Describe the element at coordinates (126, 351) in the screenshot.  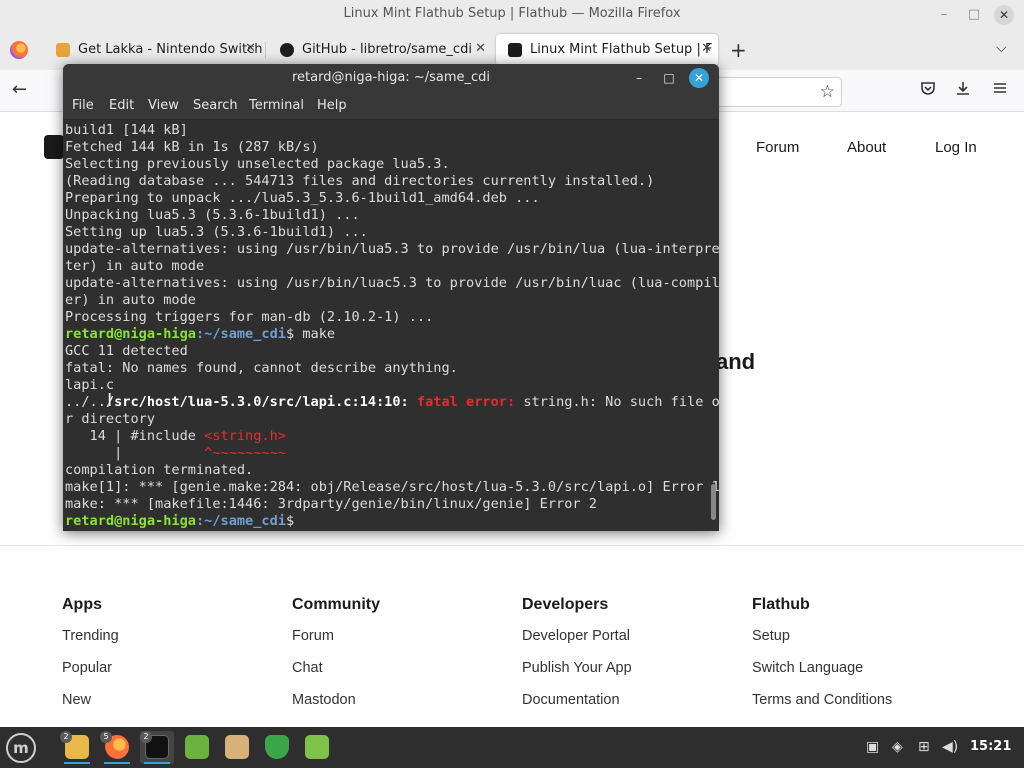
I see `terminal-line: GCC 11 detected` at that location.